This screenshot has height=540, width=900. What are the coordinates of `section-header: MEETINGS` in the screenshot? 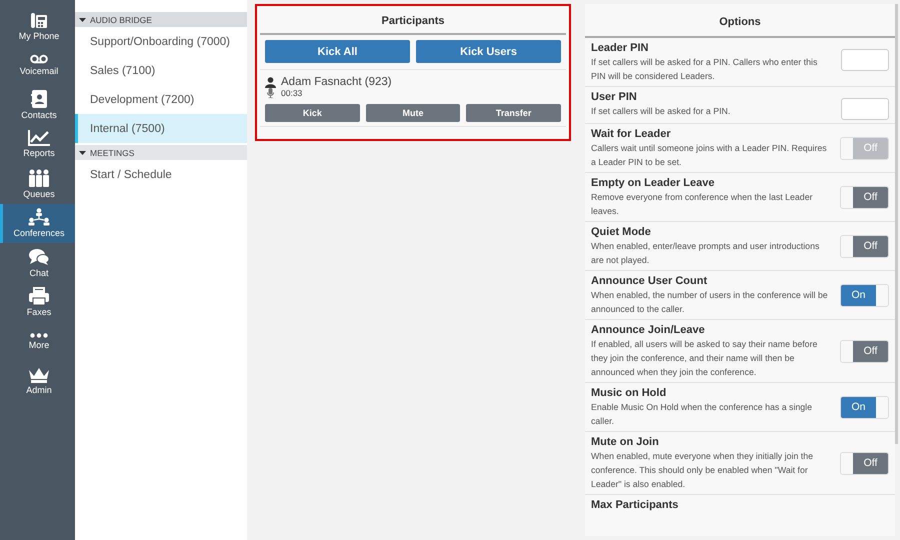 It's located at (161, 152).